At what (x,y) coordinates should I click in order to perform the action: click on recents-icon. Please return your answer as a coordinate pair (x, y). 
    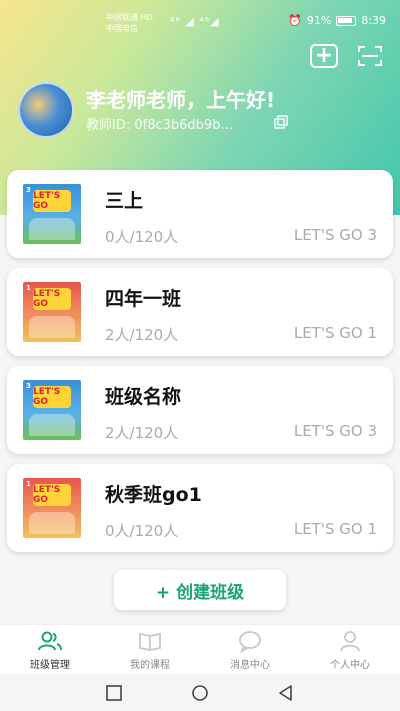
    Looking at the image, I should click on (114, 693).